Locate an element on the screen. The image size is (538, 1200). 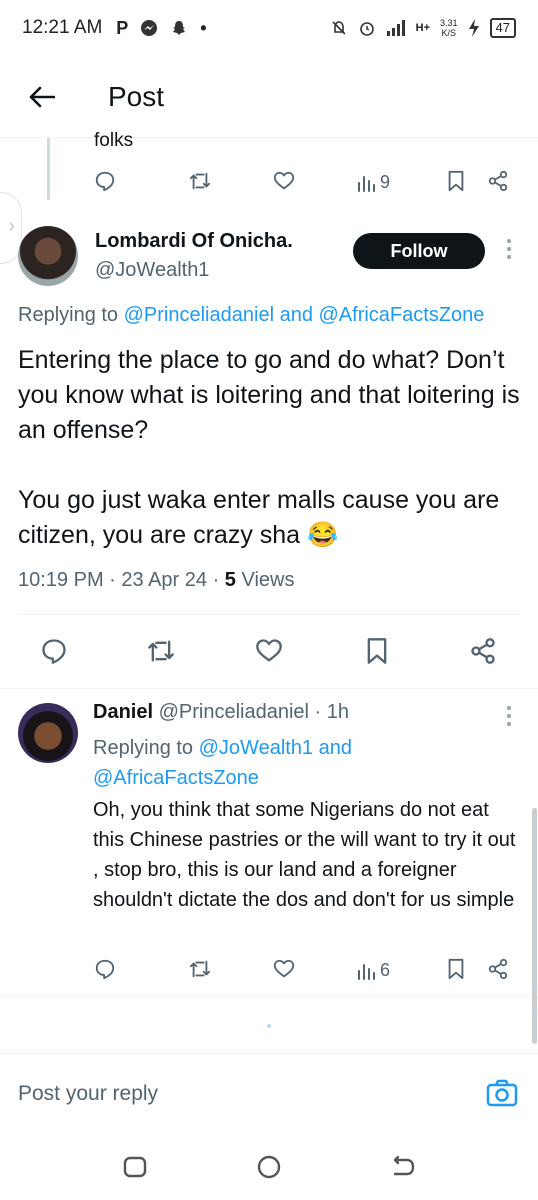
views-button: 9 is located at coordinates (373, 182).